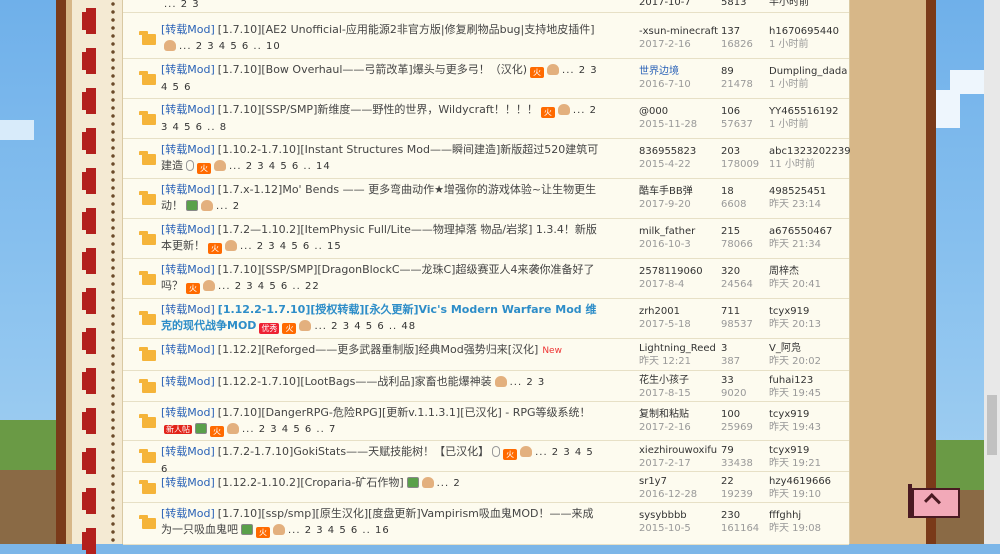 The height and width of the screenshot is (554, 1000). I want to click on page-links: ... 2 3 4 5 6 .. 22, so click(269, 286).